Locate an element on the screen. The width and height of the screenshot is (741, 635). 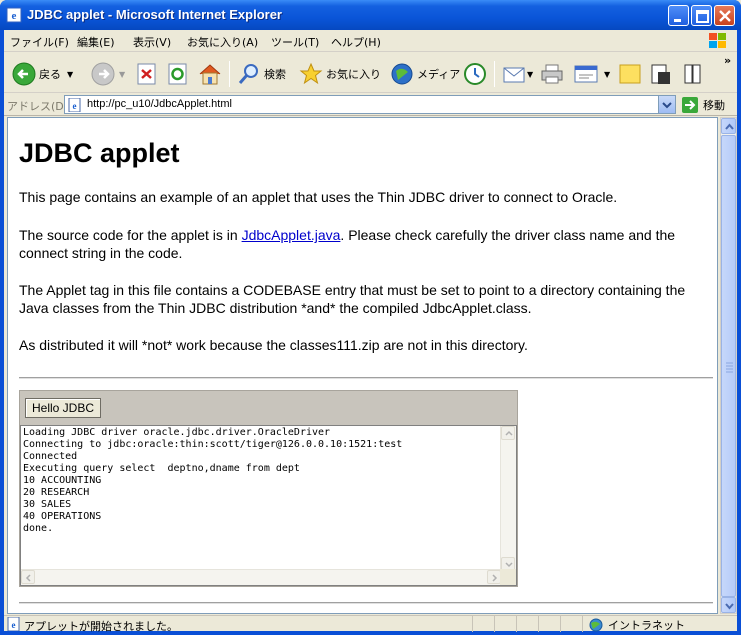
forward-arrow-icon is located at coordinates (103, 74).